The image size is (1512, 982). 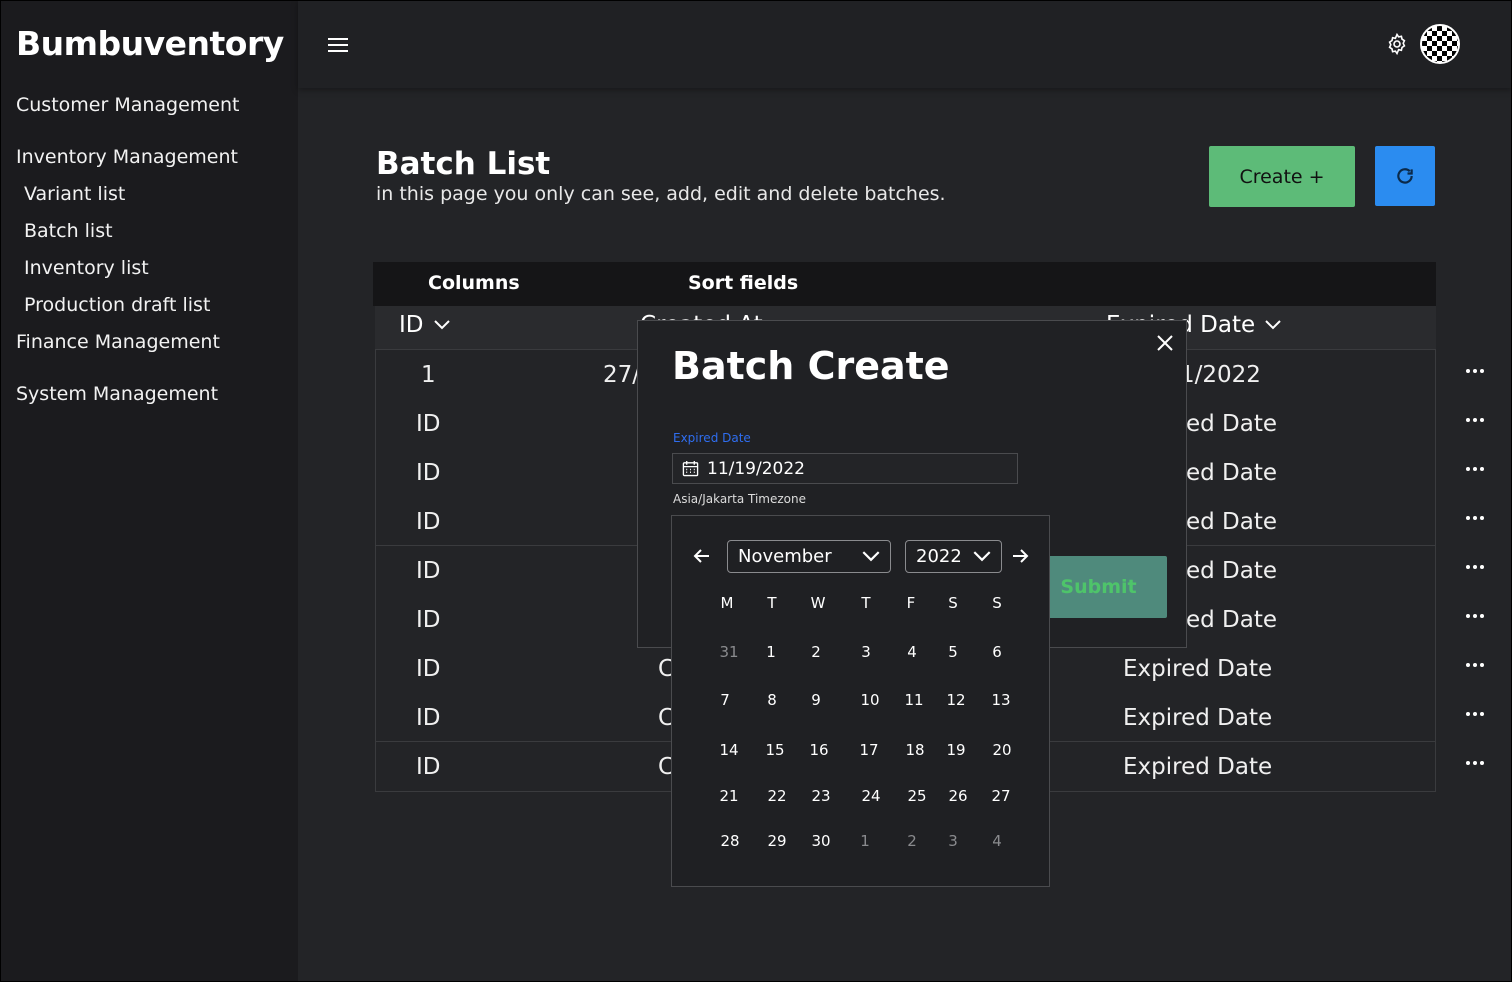 What do you see at coordinates (1001, 796) in the screenshot?
I see `calendar-day: 27` at bounding box center [1001, 796].